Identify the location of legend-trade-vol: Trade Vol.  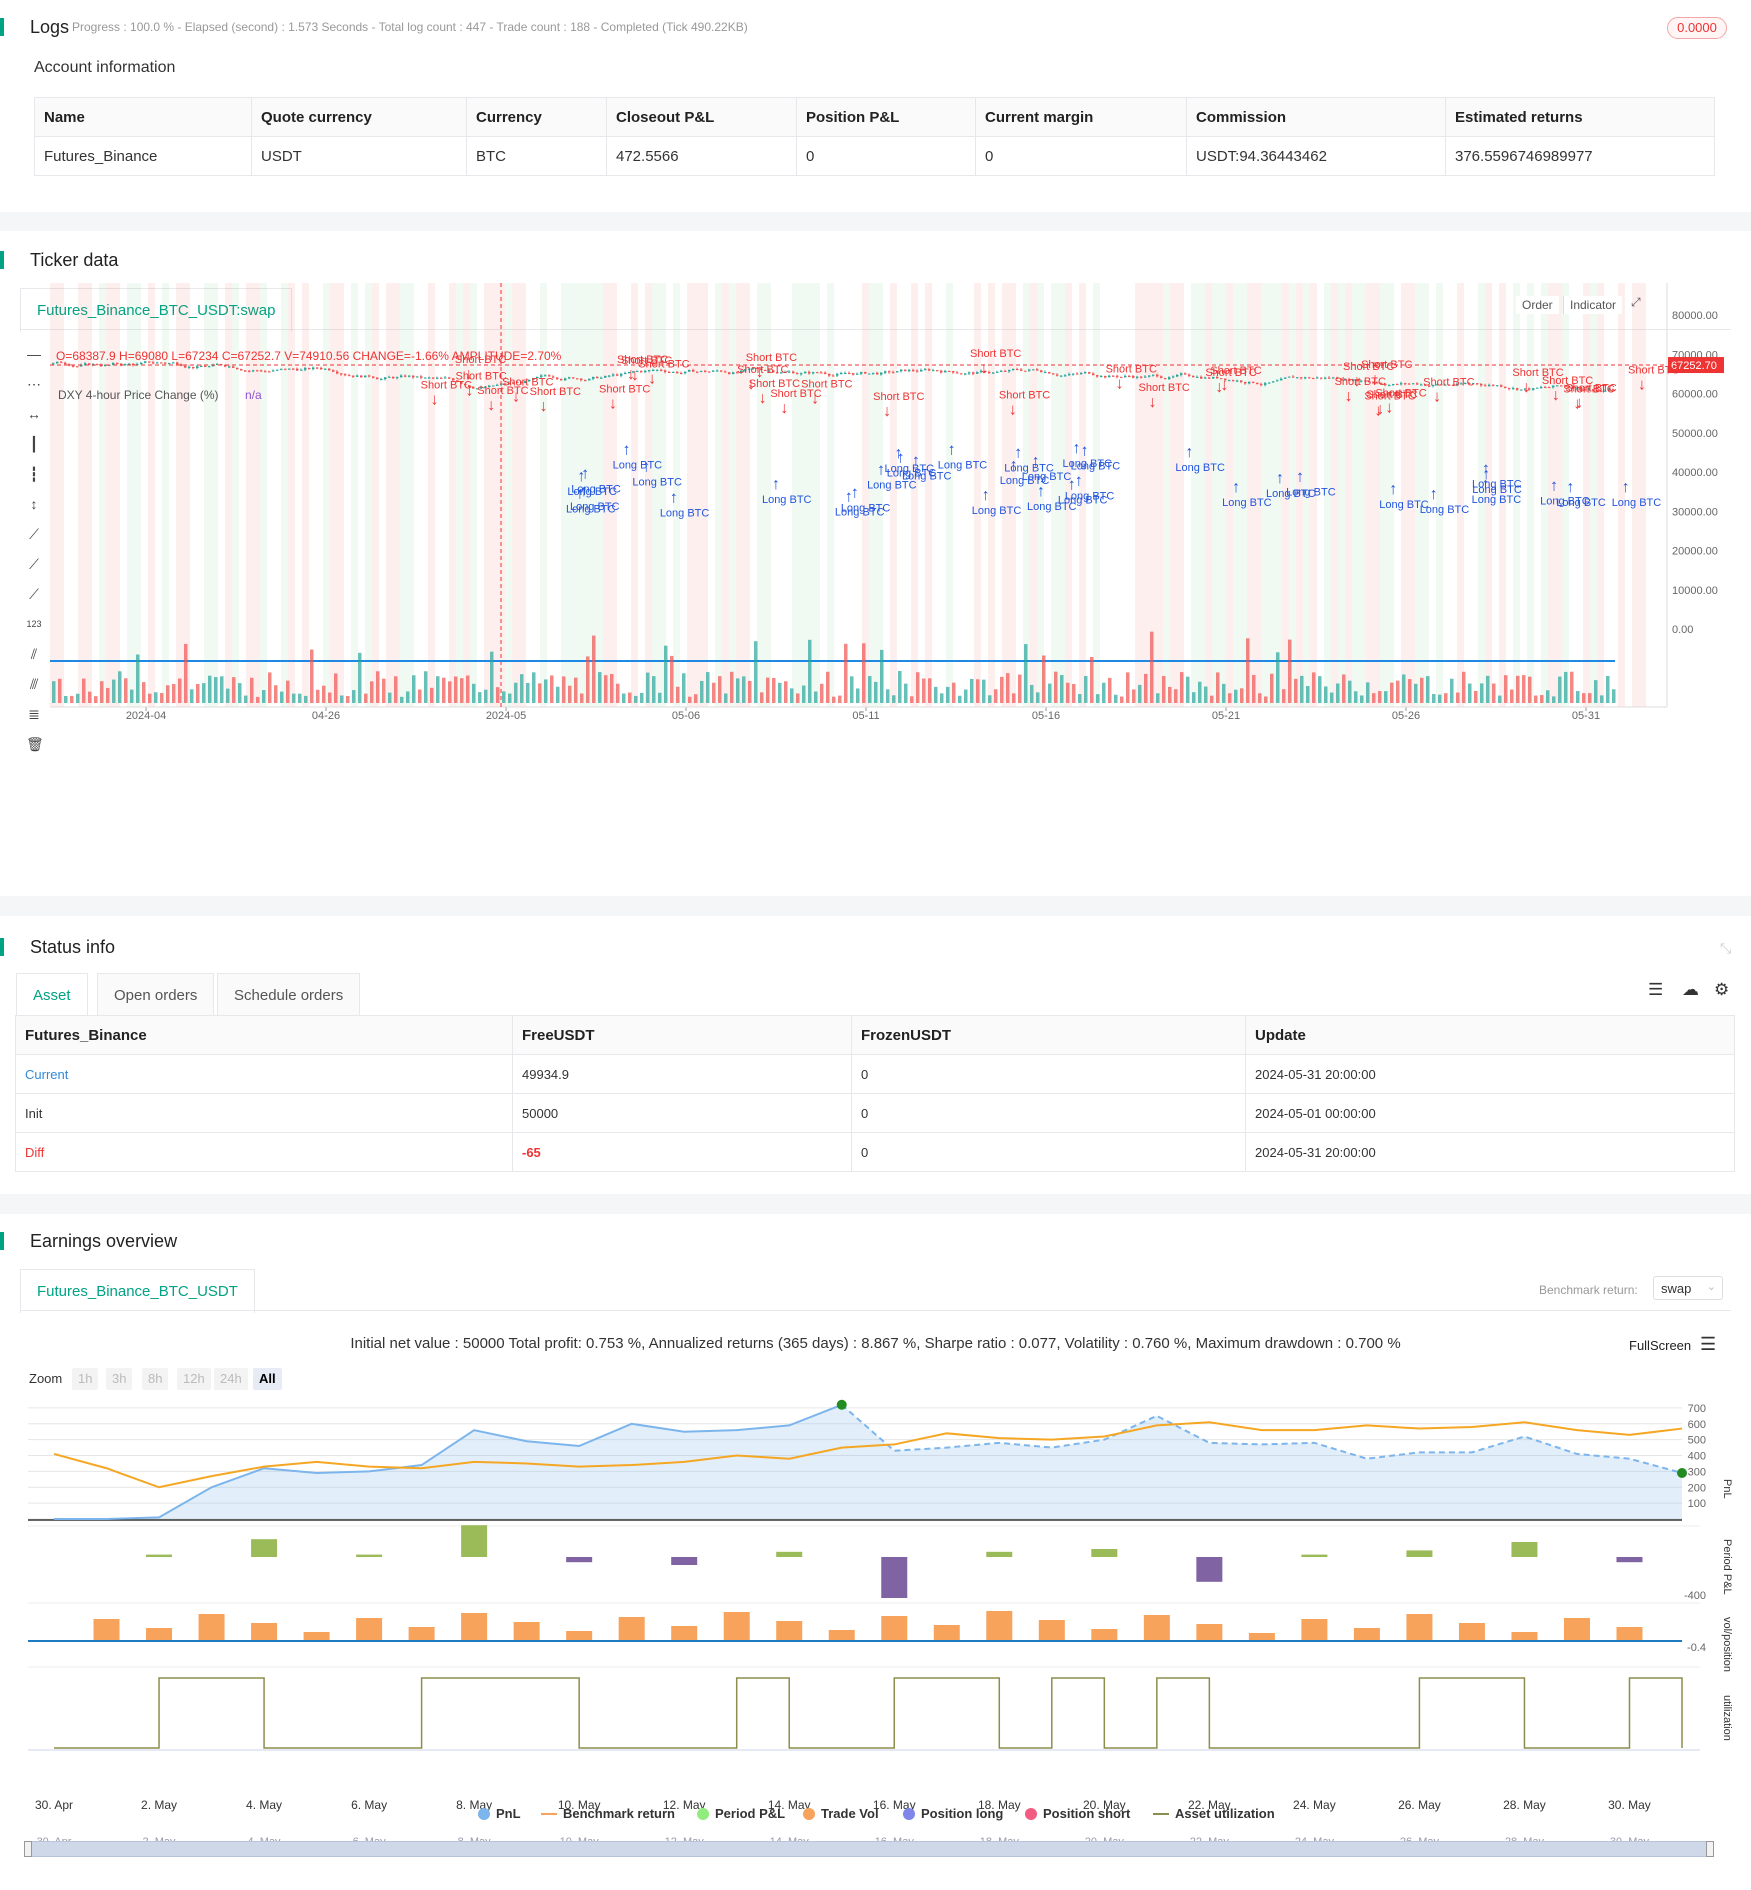
(841, 1813).